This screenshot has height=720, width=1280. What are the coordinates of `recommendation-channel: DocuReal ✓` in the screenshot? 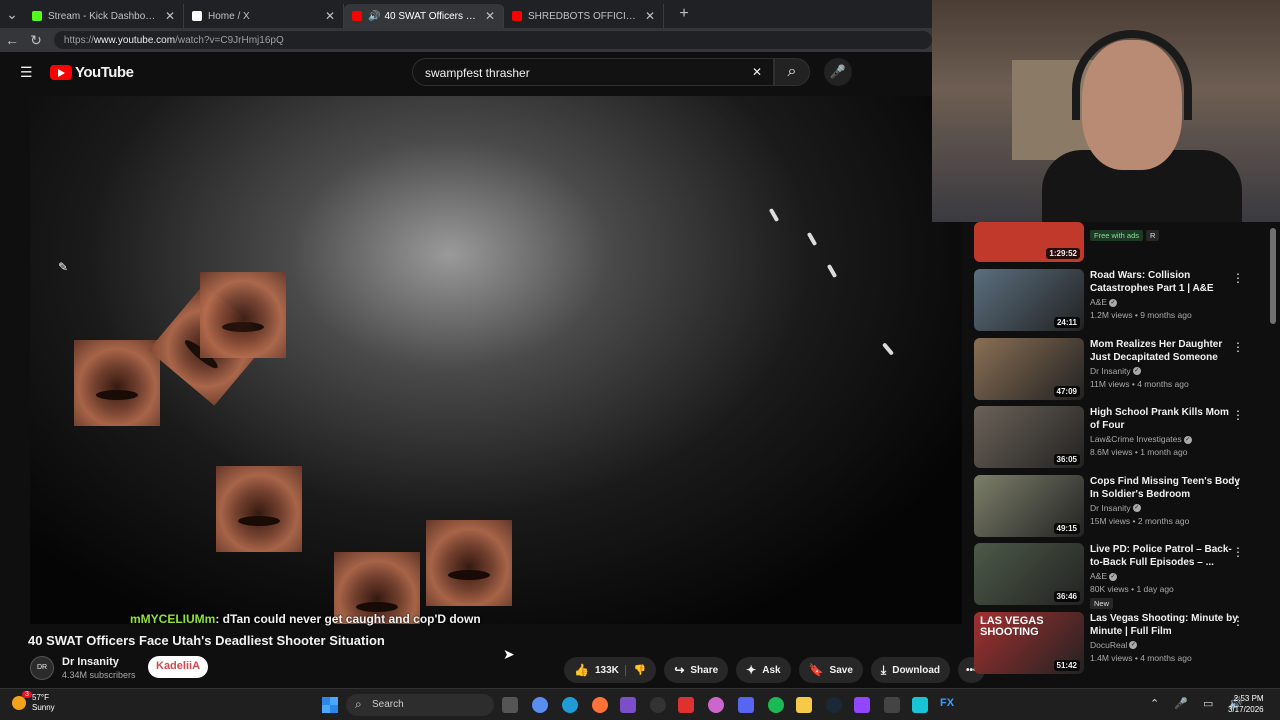 It's located at (1114, 645).